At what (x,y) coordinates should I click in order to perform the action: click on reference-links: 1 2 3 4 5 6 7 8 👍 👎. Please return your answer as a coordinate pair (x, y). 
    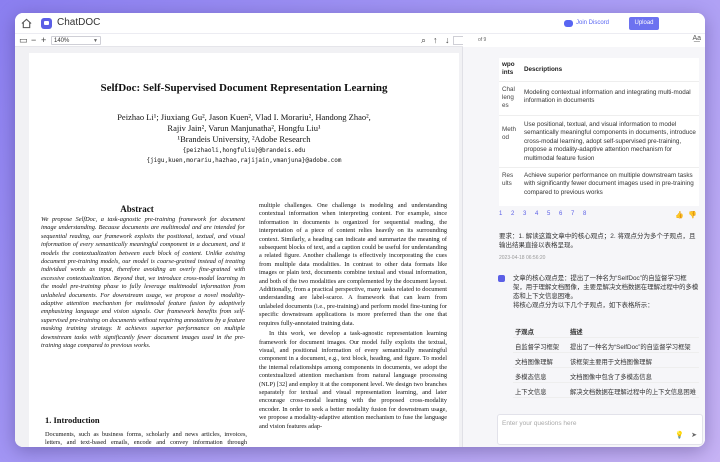
    Looking at the image, I should click on (599, 215).